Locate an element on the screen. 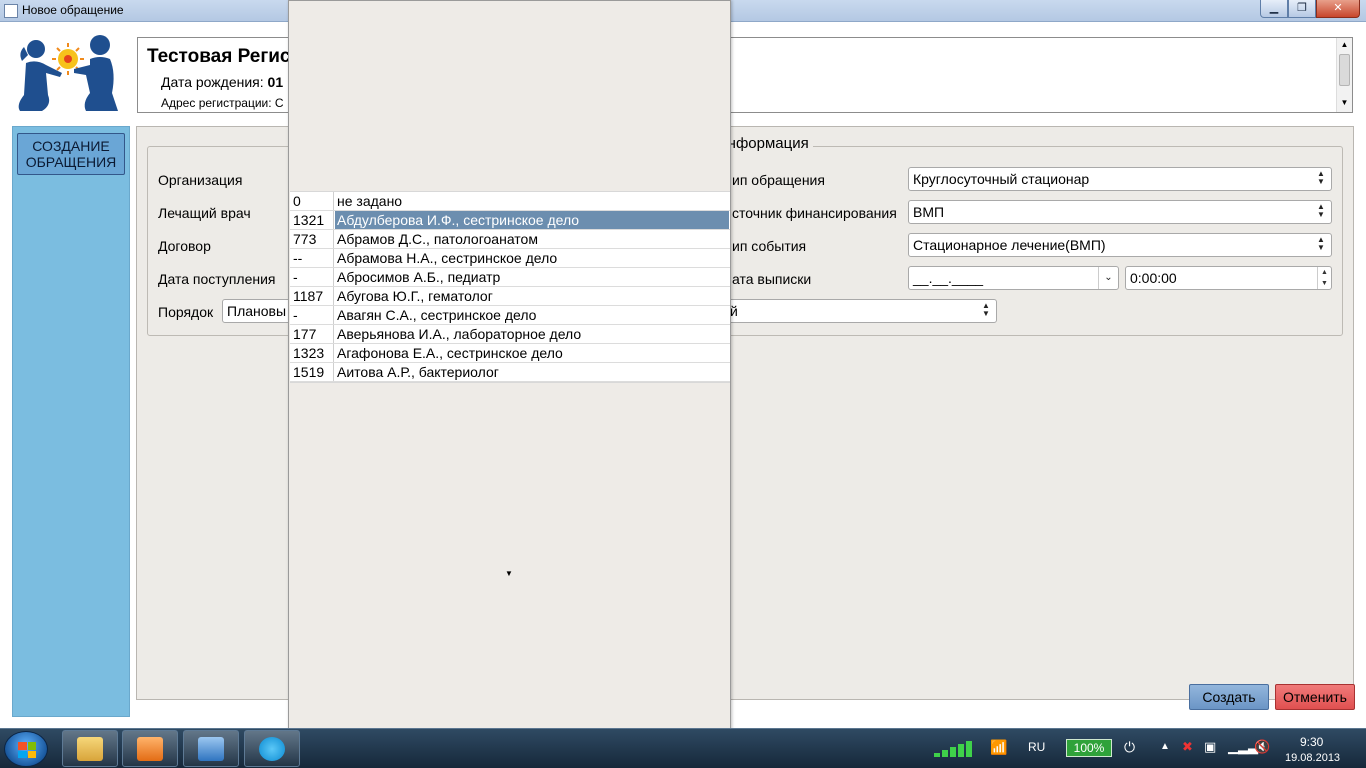 The width and height of the screenshot is (1366, 768). battery-indicator: 100% is located at coordinates (1089, 748).